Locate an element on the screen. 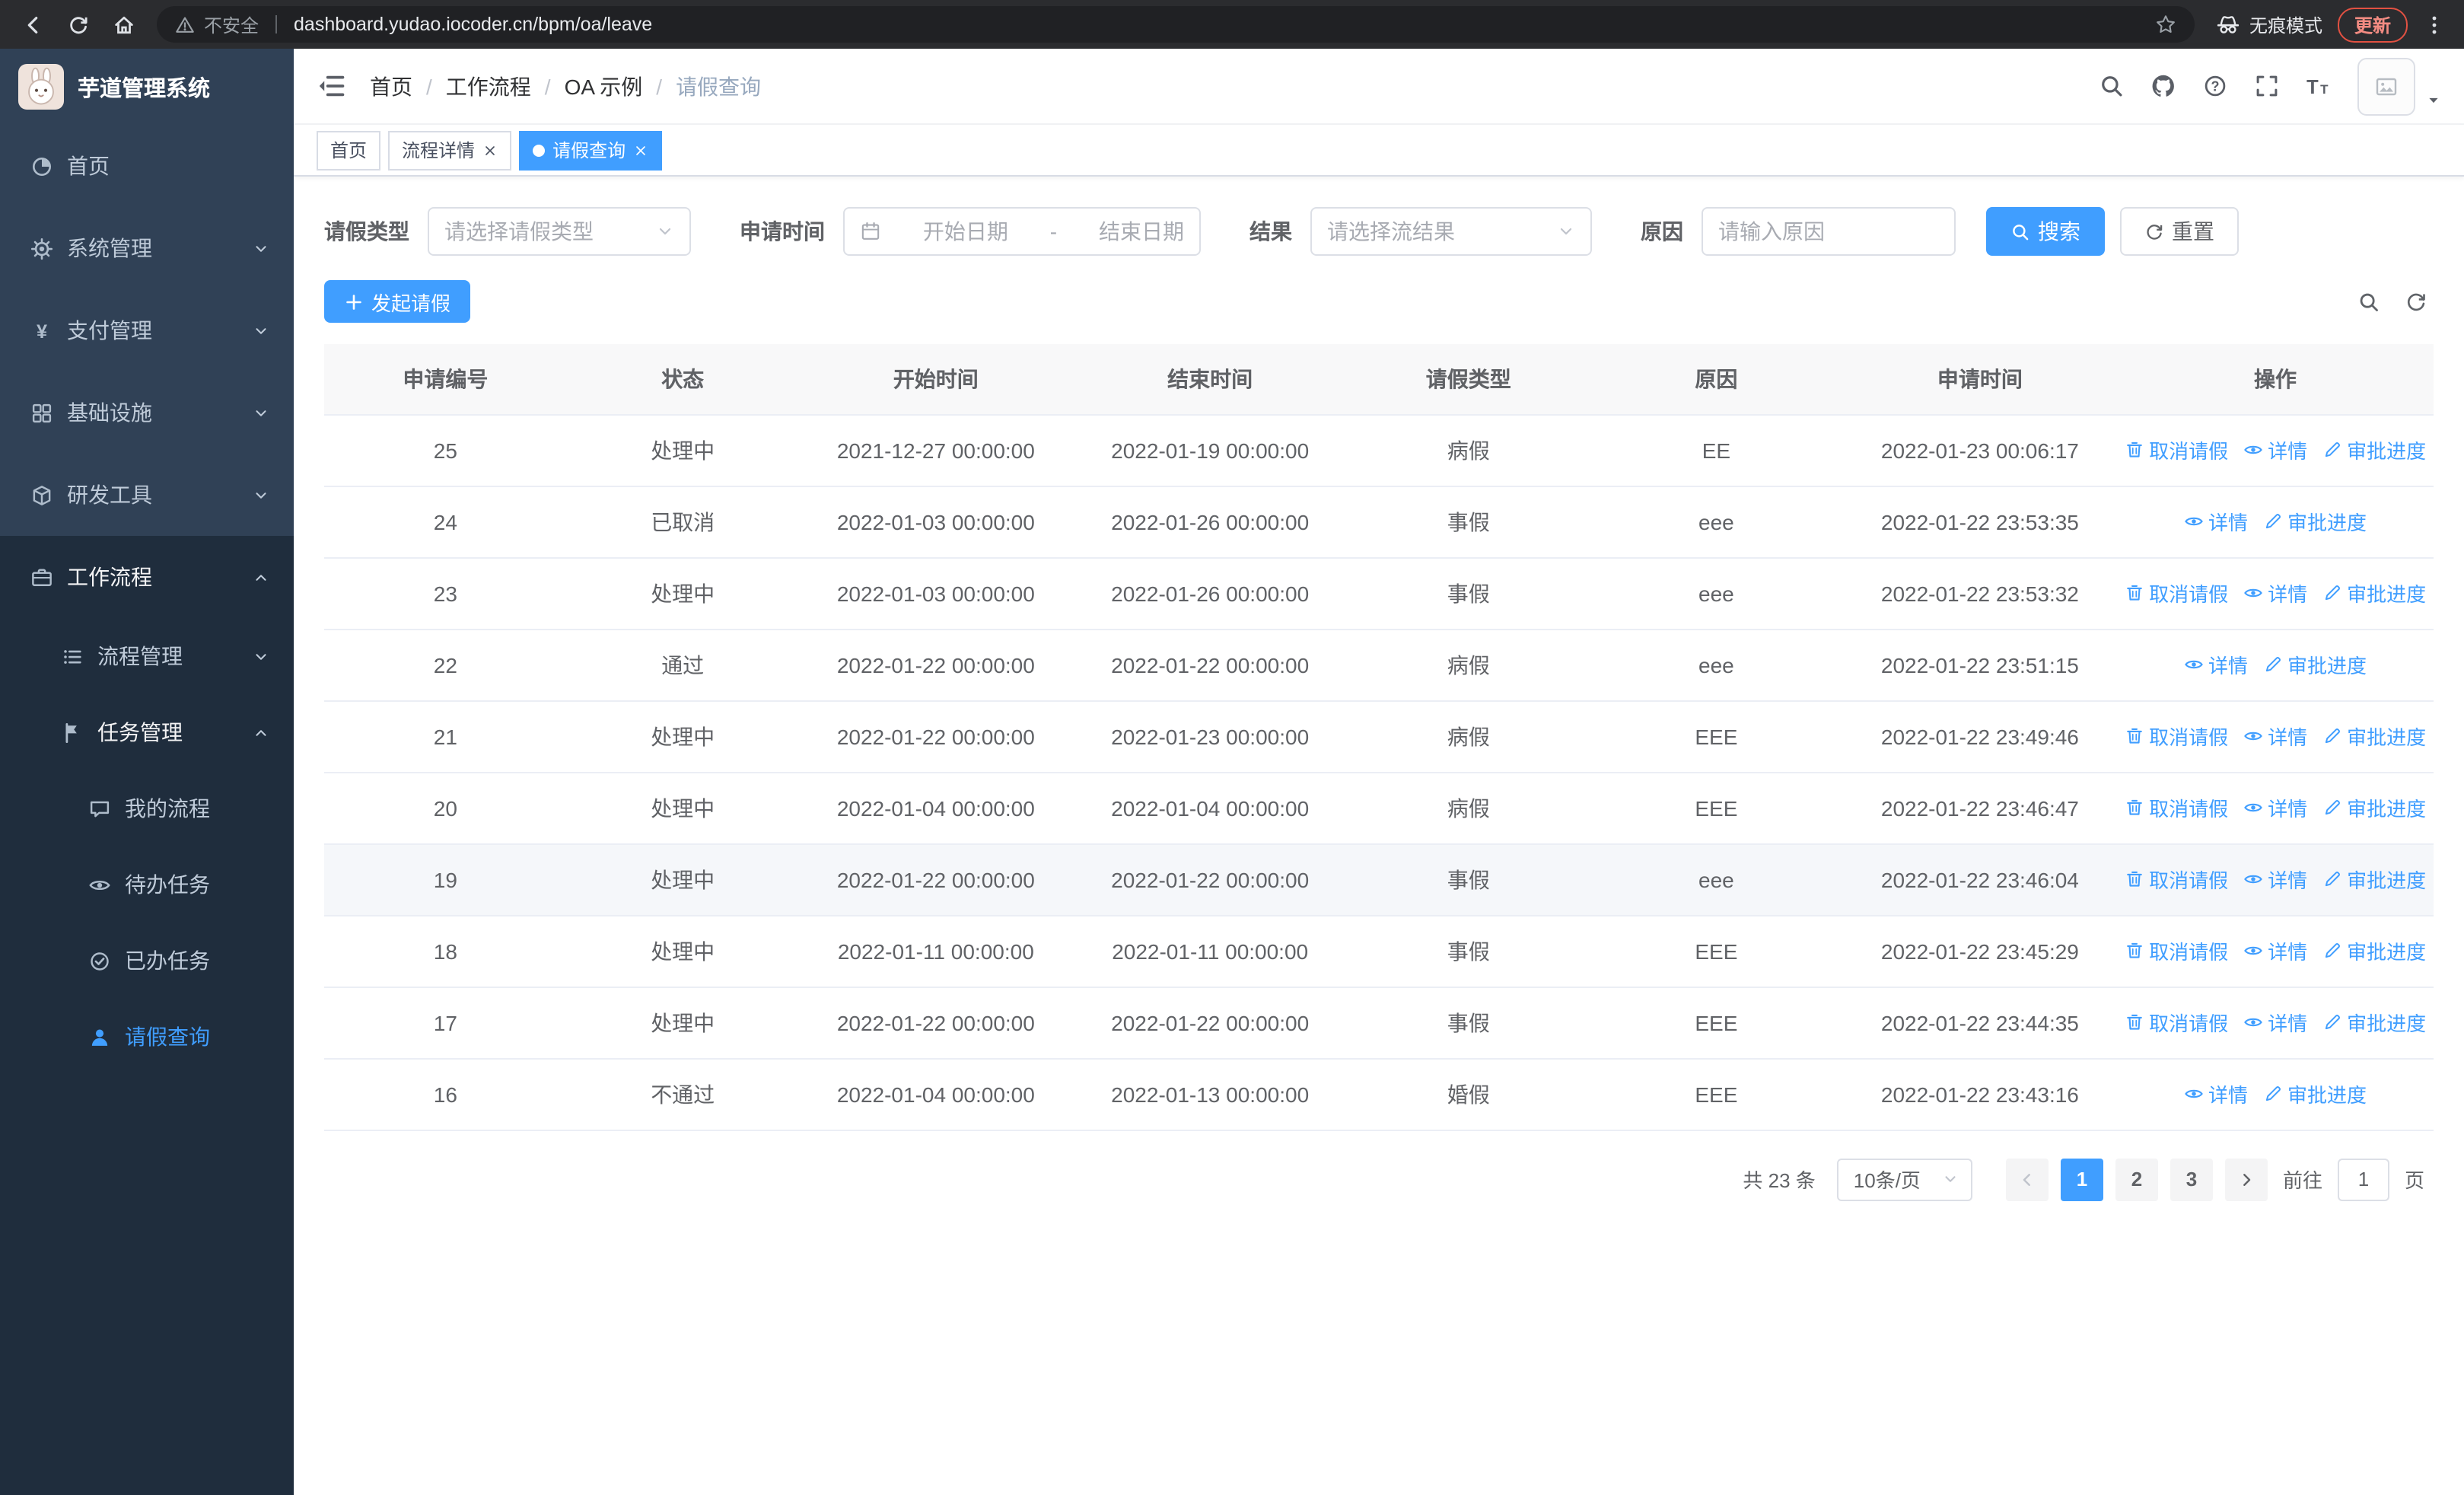 The height and width of the screenshot is (1495, 2464). refresh-icon is located at coordinates (2154, 231).